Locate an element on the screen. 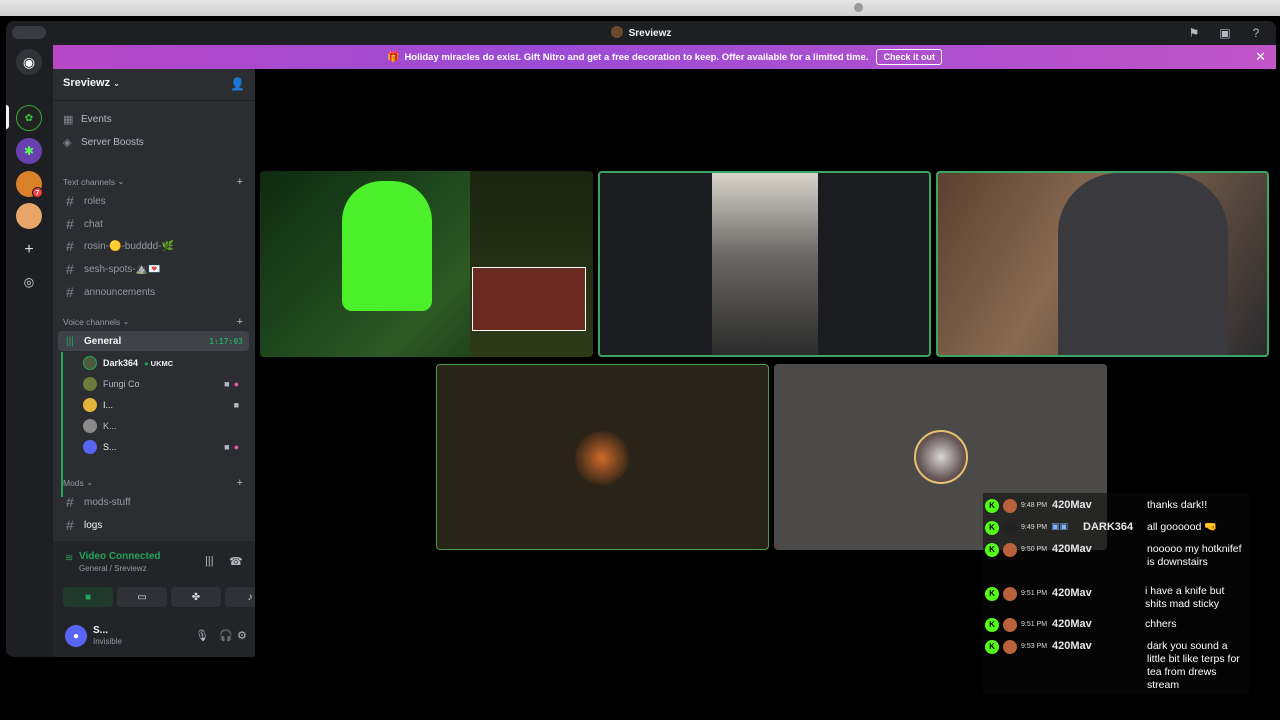  inbox-icon: ▣ is located at coordinates (1225, 33).